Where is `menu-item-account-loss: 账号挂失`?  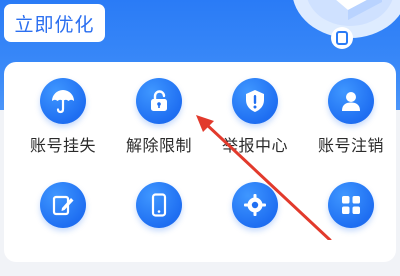 menu-item-account-loss: 账号挂失 is located at coordinates (63, 117).